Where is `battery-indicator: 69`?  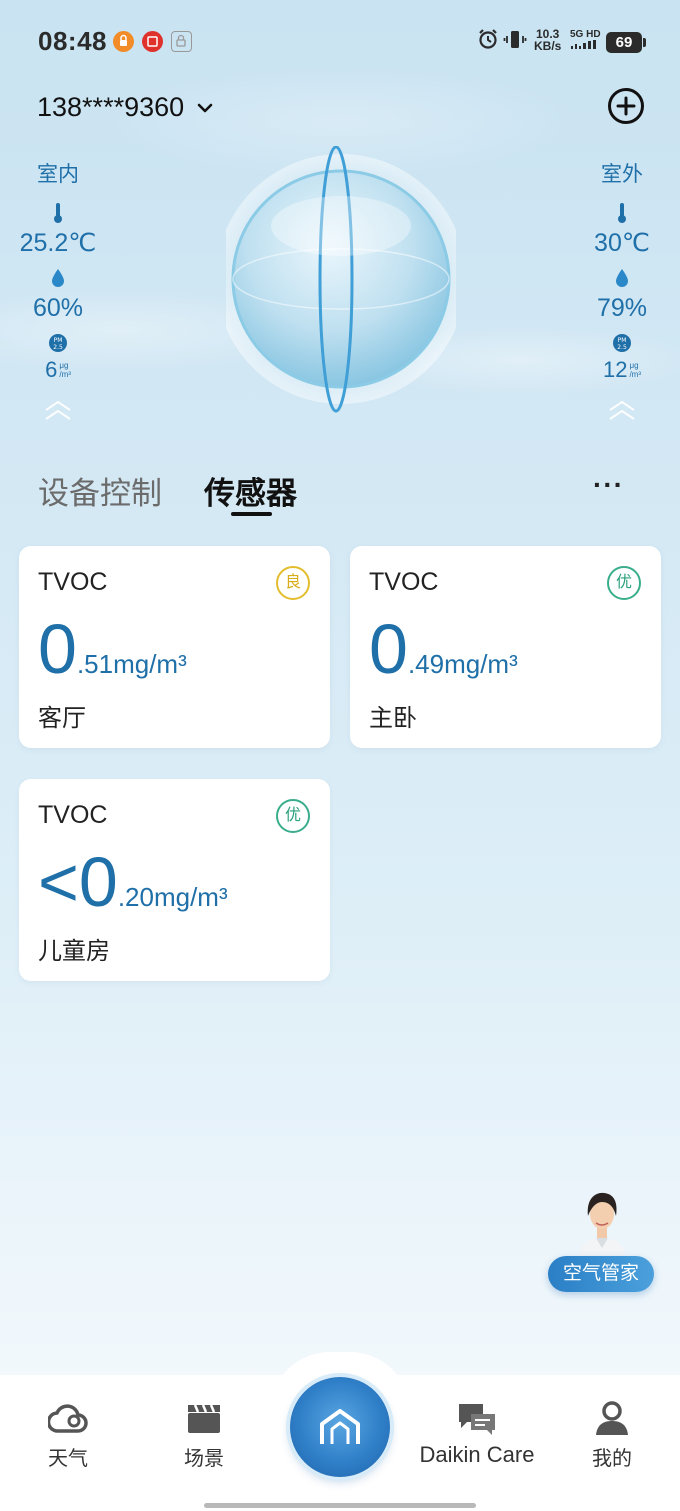
battery-indicator: 69 is located at coordinates (626, 42).